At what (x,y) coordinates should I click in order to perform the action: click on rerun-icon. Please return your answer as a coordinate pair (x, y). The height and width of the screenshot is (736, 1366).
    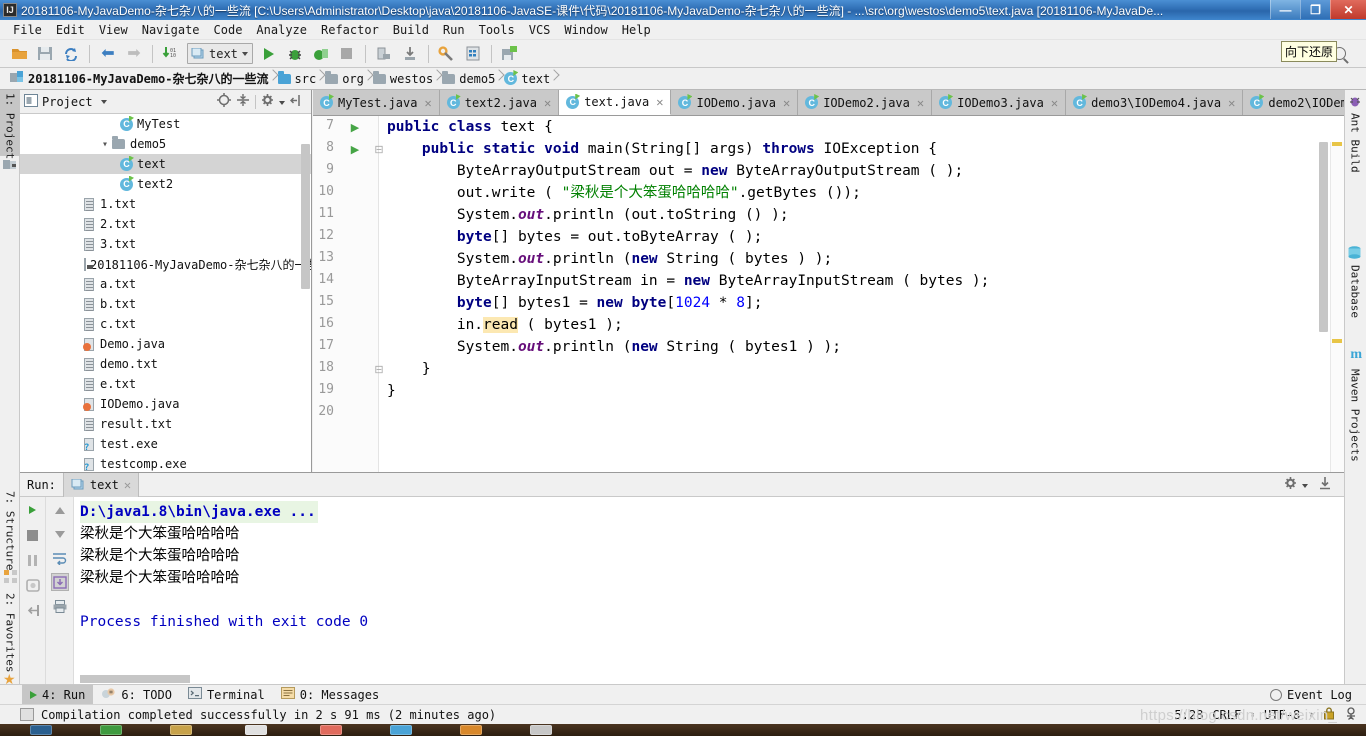
    Looking at the image, I should click on (33, 510).